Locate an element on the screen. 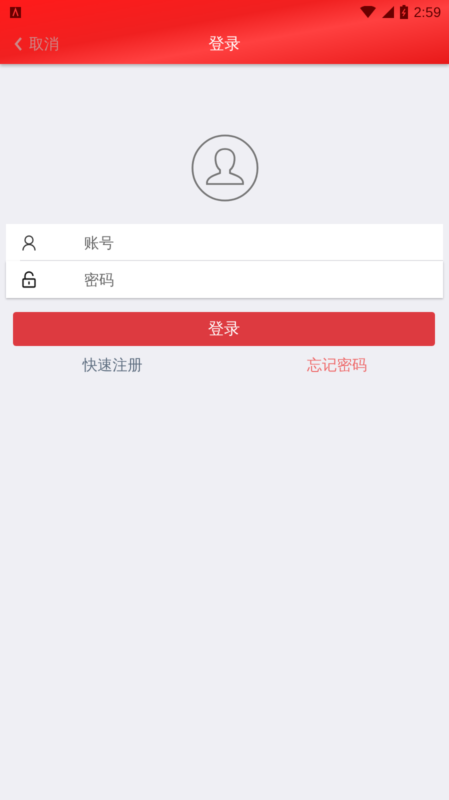 The image size is (449, 800). password-field: 密码 is located at coordinates (224, 279).